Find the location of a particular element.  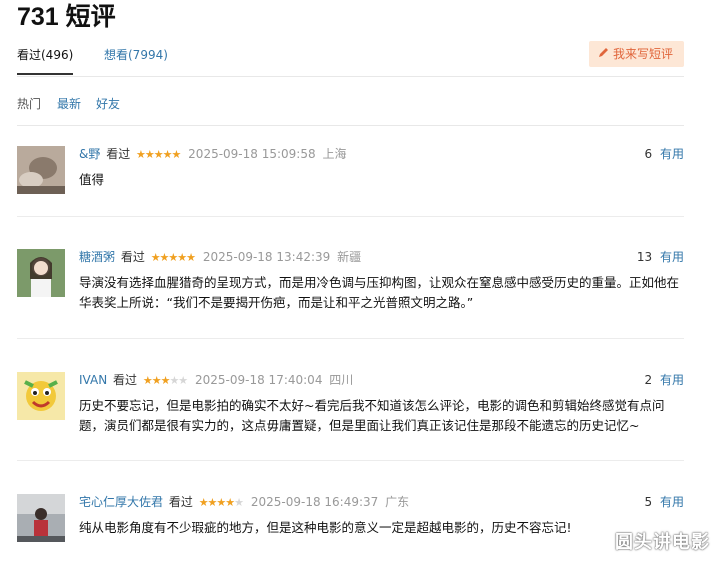

watermark: 圆头讲电影 is located at coordinates (662, 542).